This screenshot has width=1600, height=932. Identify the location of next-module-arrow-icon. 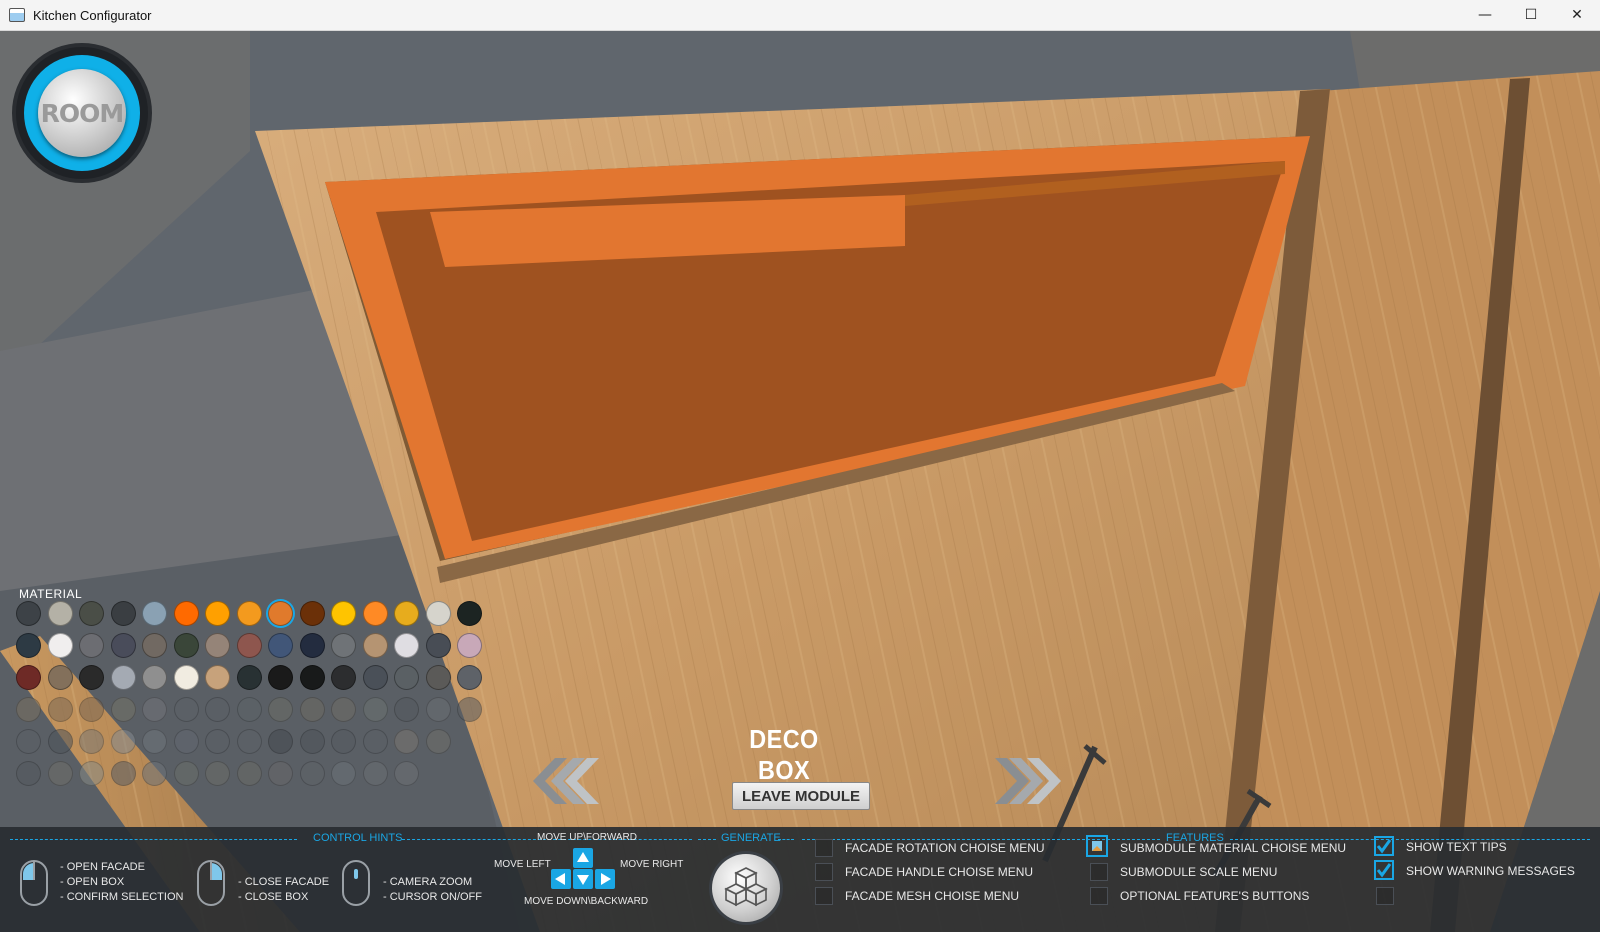
(1032, 781).